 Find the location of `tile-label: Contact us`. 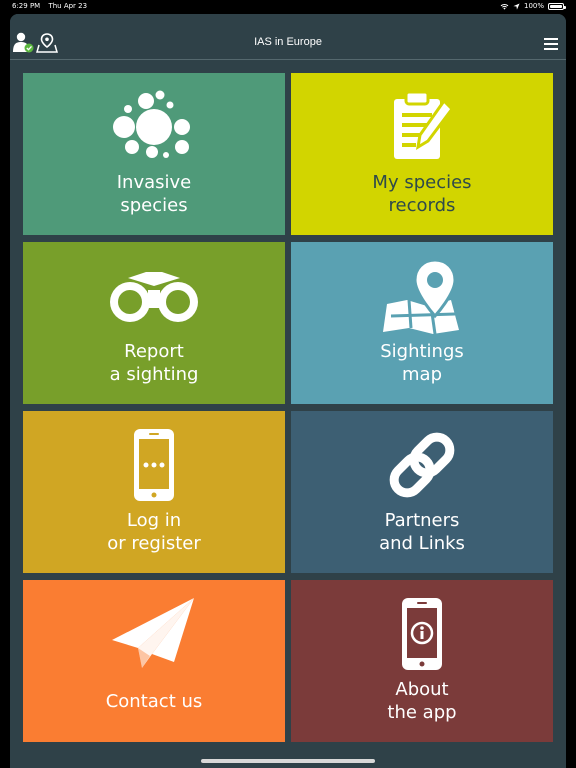

tile-label: Contact us is located at coordinates (154, 701).